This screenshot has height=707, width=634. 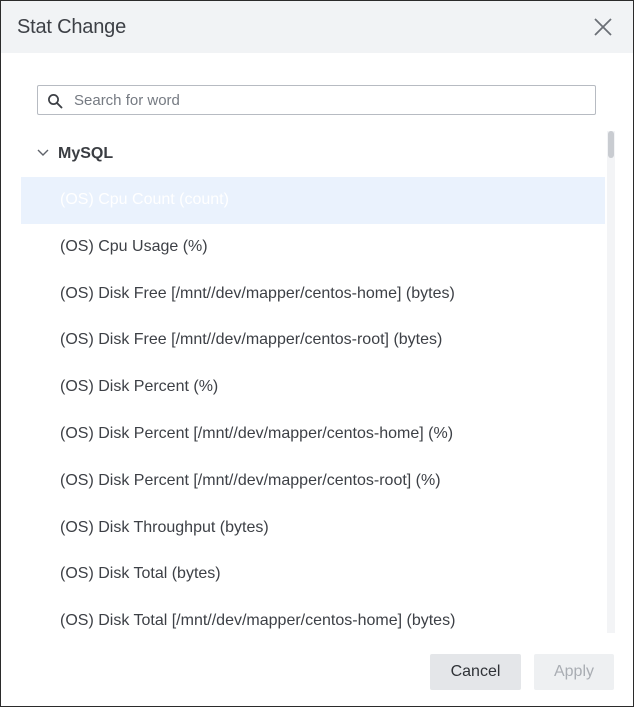 I want to click on tree-item: (OS) Disk Throughput (bytes), so click(x=313, y=528).